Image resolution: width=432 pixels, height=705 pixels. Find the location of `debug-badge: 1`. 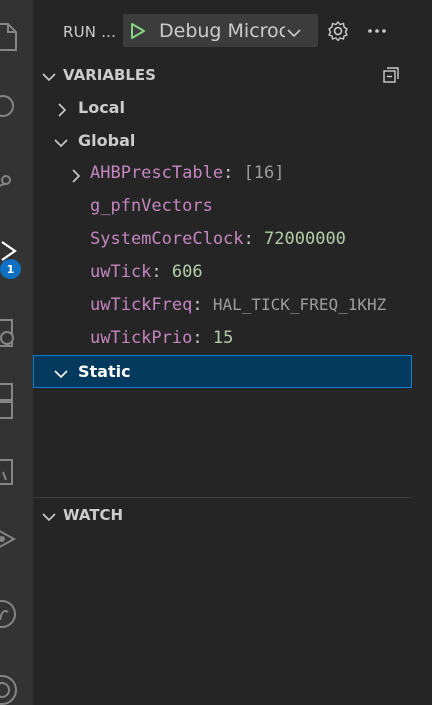

debug-badge: 1 is located at coordinates (10, 269).